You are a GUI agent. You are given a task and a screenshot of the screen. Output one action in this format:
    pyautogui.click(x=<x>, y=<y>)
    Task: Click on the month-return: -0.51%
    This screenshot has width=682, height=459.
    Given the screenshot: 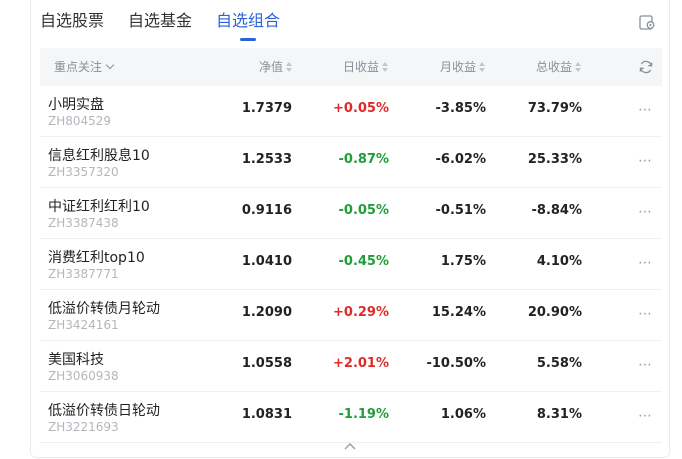 What is the action you would take?
    pyautogui.click(x=461, y=210)
    